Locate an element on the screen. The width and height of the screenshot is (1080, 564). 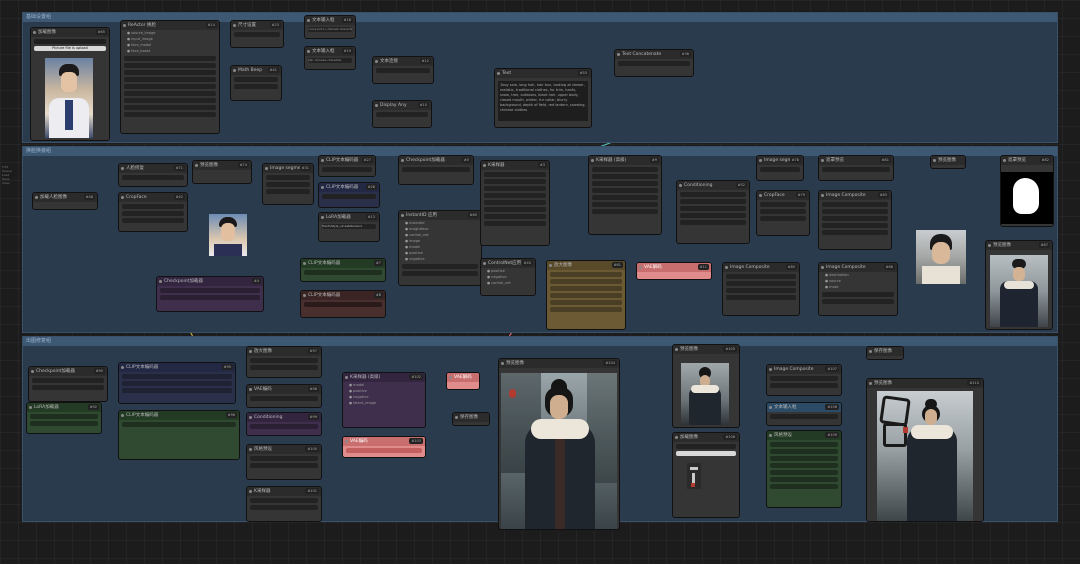
node-save-image: 保存图像 is located at coordinates (471, 419).